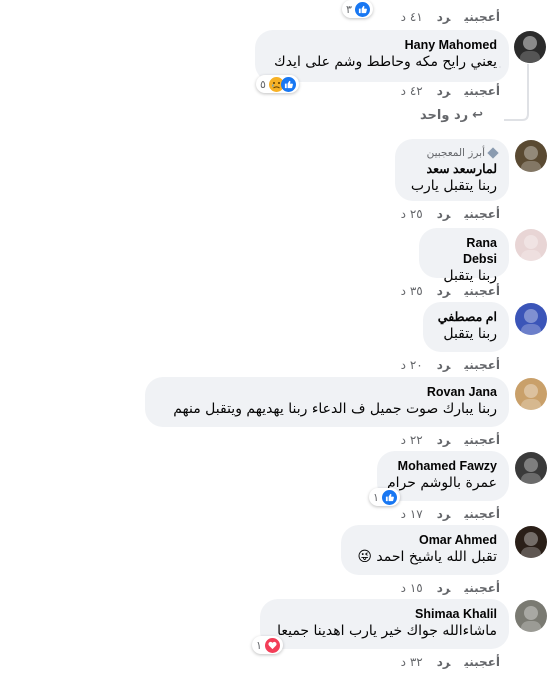  I want to click on comment-actions: أعجبنيرد٤٢ د, so click(446, 91).